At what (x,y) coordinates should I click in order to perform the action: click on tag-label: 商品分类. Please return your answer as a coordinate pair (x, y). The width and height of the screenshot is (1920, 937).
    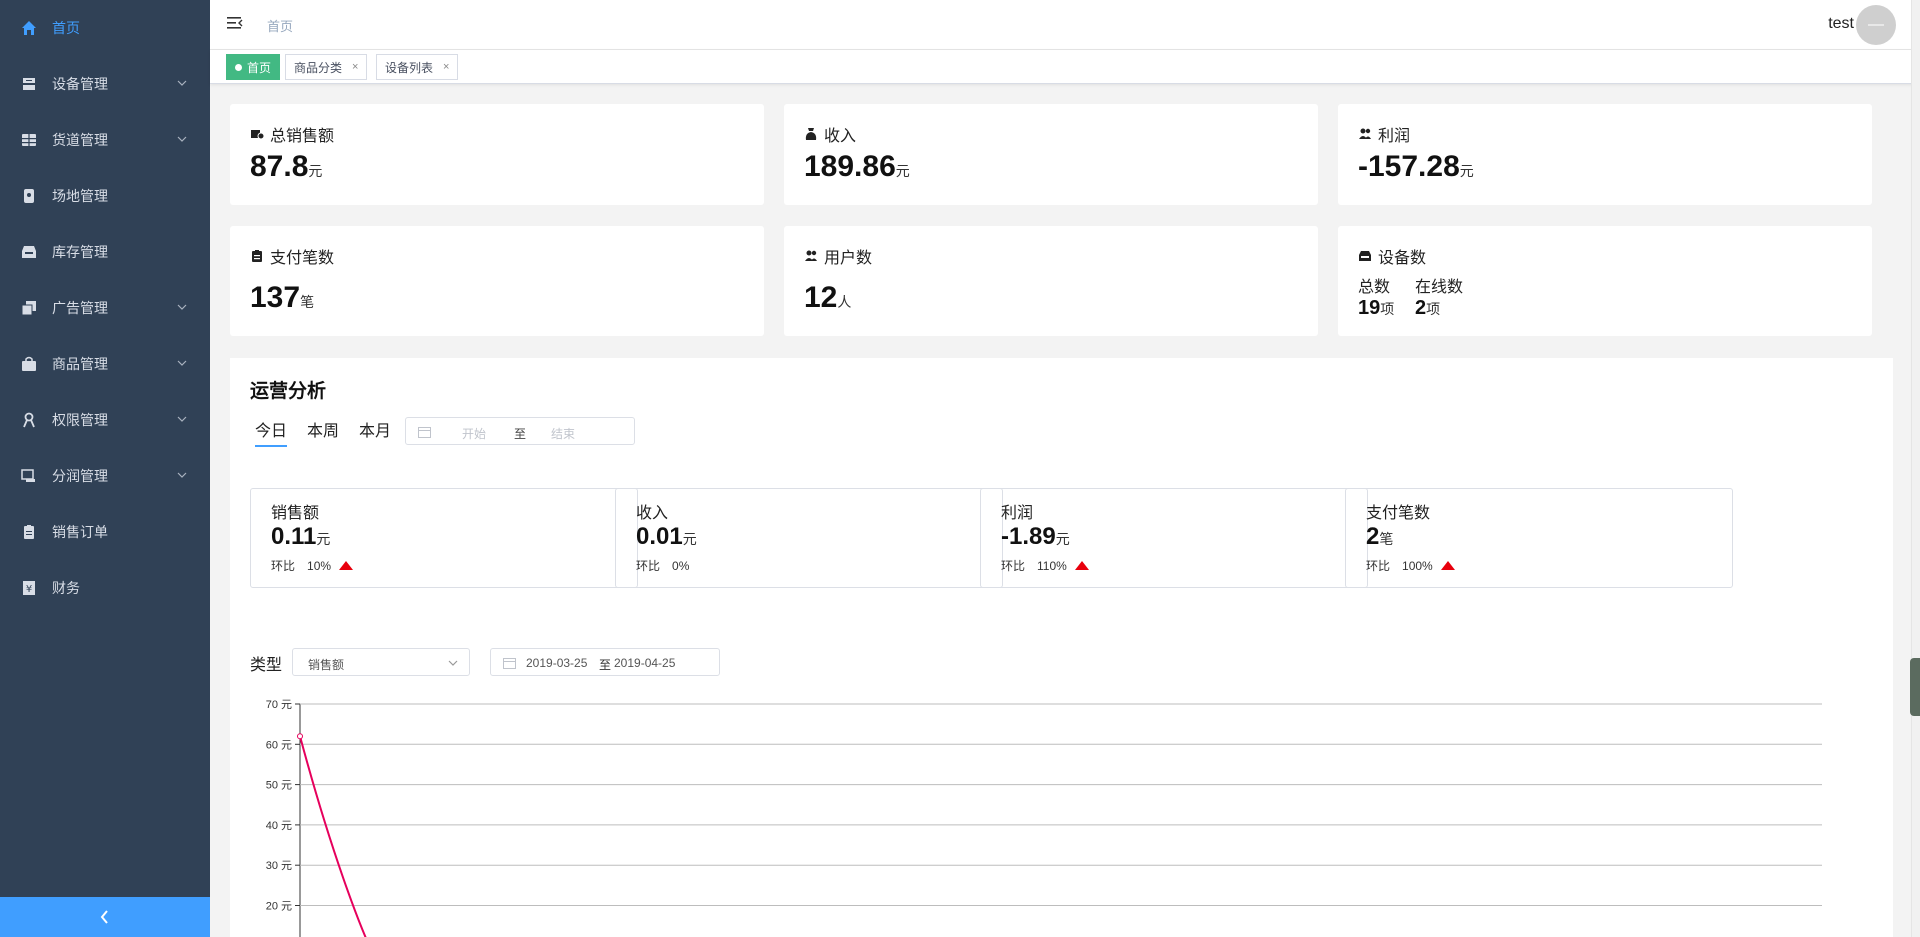
    Looking at the image, I should click on (318, 67).